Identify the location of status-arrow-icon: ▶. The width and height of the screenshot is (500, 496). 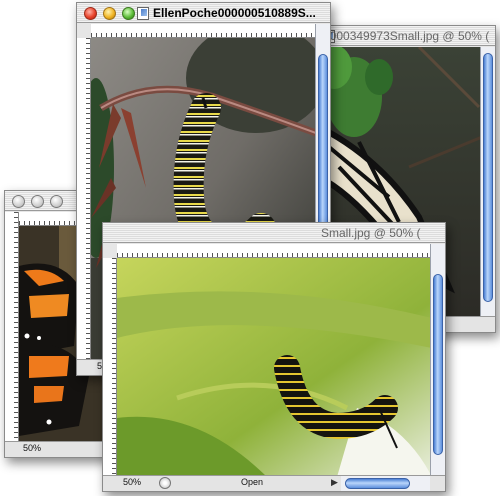
(334, 482).